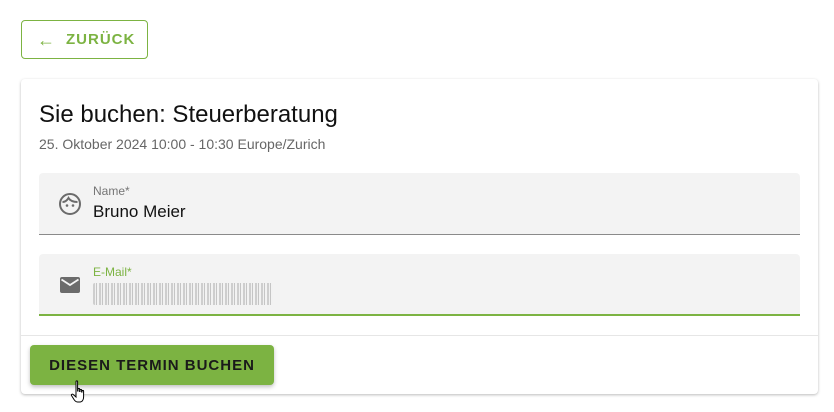 This screenshot has height=412, width=834. What do you see at coordinates (188, 114) in the screenshot?
I see `page-title: Sie buchen: Steuerberatung` at bounding box center [188, 114].